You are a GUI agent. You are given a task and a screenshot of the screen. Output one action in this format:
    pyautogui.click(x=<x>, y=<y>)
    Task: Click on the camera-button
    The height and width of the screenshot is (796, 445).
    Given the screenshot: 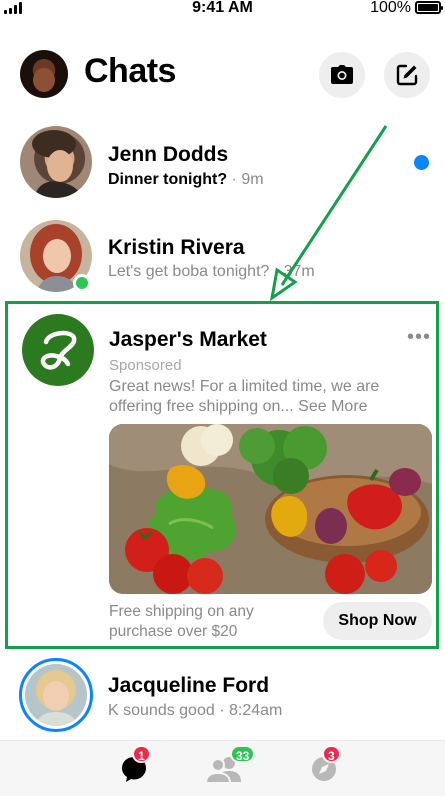 What is the action you would take?
    pyautogui.click(x=342, y=75)
    